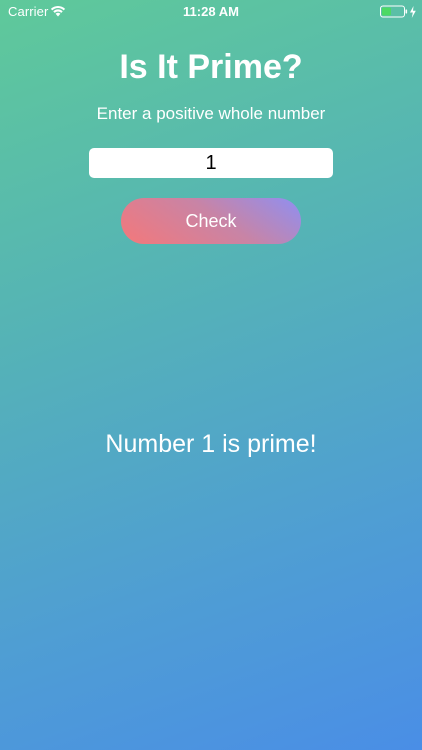 This screenshot has height=750, width=422. What do you see at coordinates (211, 444) in the screenshot?
I see `result-label: Number 1 is prime!` at bounding box center [211, 444].